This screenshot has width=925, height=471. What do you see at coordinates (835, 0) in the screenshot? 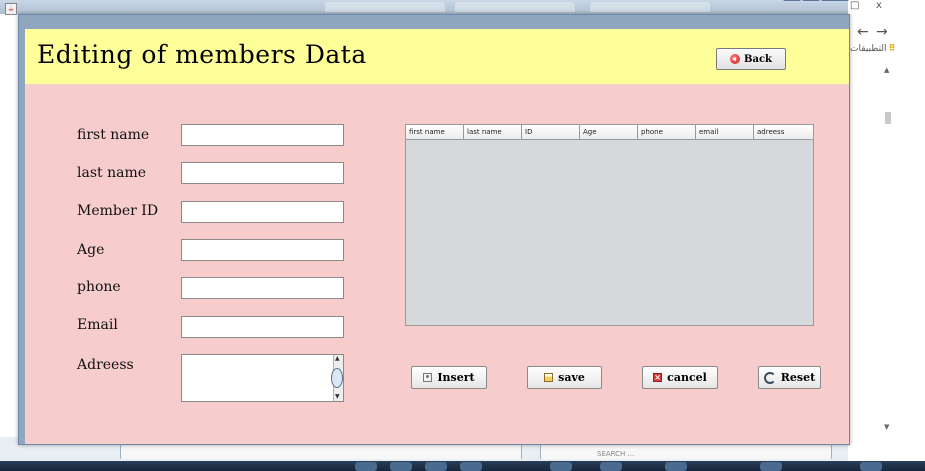
I see `close-button: x` at bounding box center [835, 0].